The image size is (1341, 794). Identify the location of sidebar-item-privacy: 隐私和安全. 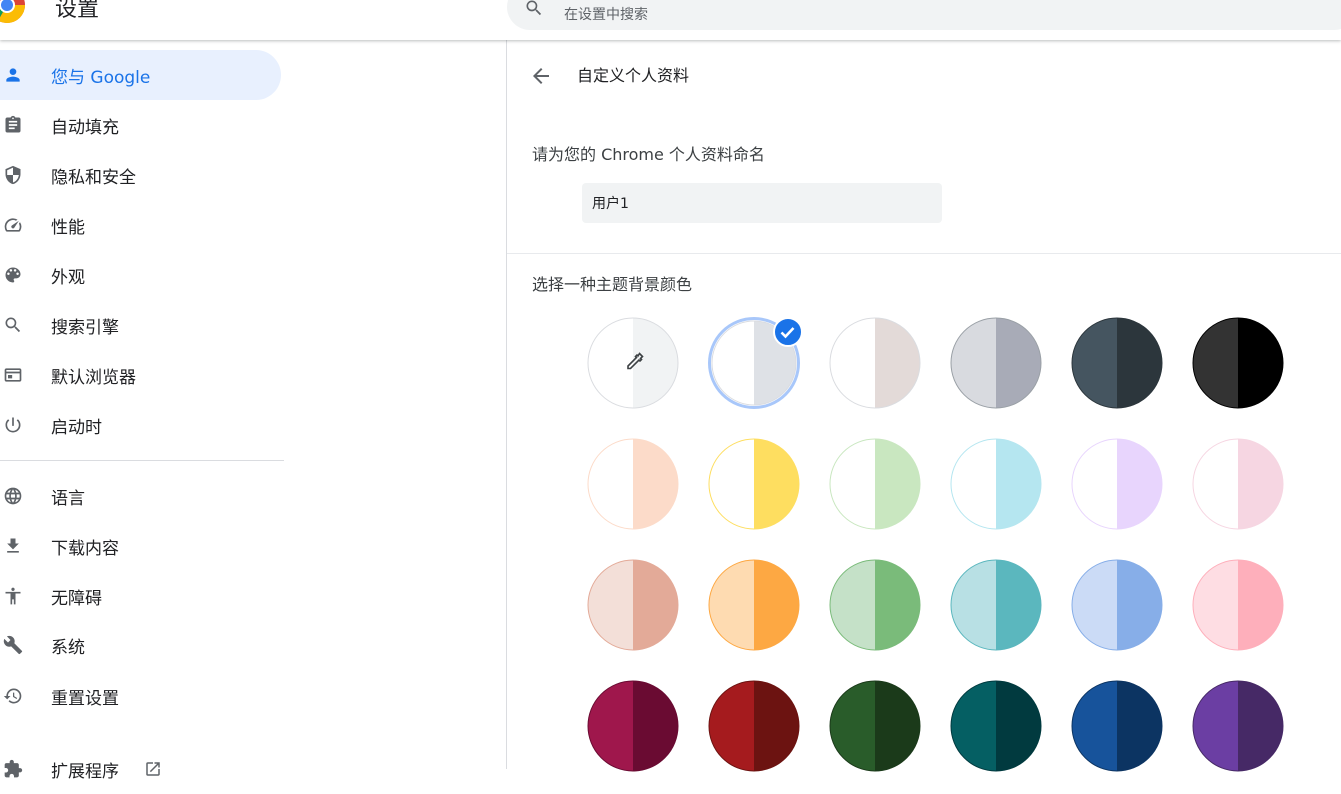
(140, 175).